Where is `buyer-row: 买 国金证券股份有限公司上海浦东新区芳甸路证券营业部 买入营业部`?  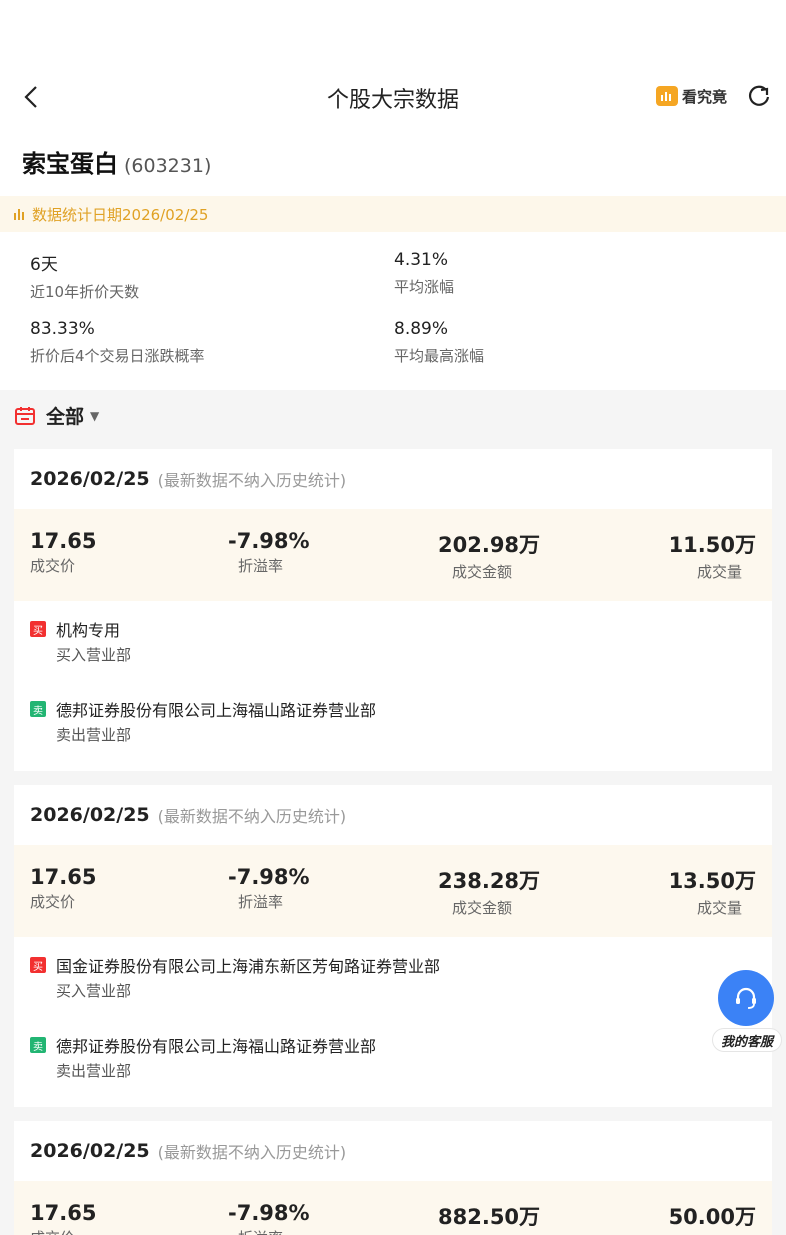
buyer-row: 买 国金证券股份有限公司上海浦东新区芳甸路证券营业部 买入营业部 is located at coordinates (393, 972).